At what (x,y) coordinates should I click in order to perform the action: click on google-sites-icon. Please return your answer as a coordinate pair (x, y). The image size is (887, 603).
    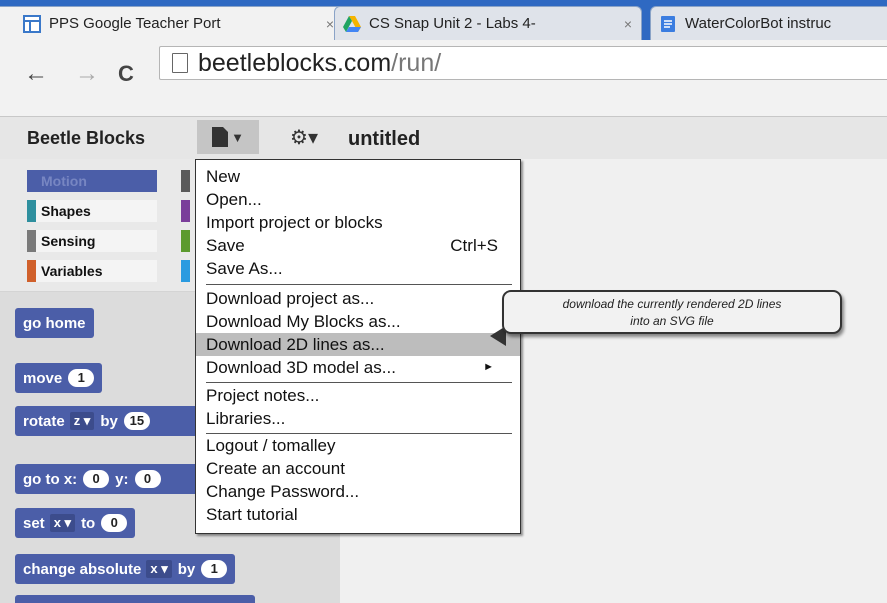
    Looking at the image, I should click on (32, 23).